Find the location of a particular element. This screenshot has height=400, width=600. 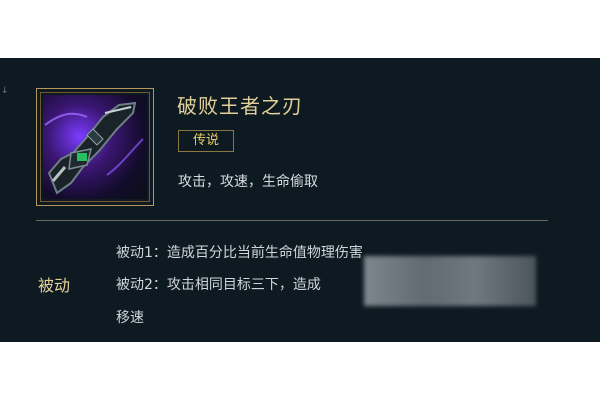

scroll-indicator-icon: ↓ is located at coordinates (5, 91).